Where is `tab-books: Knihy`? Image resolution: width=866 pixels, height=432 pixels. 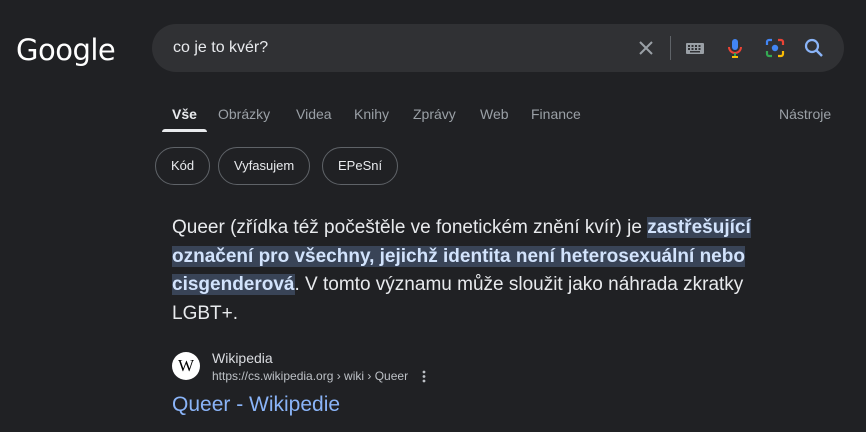 tab-books: Knihy is located at coordinates (371, 114).